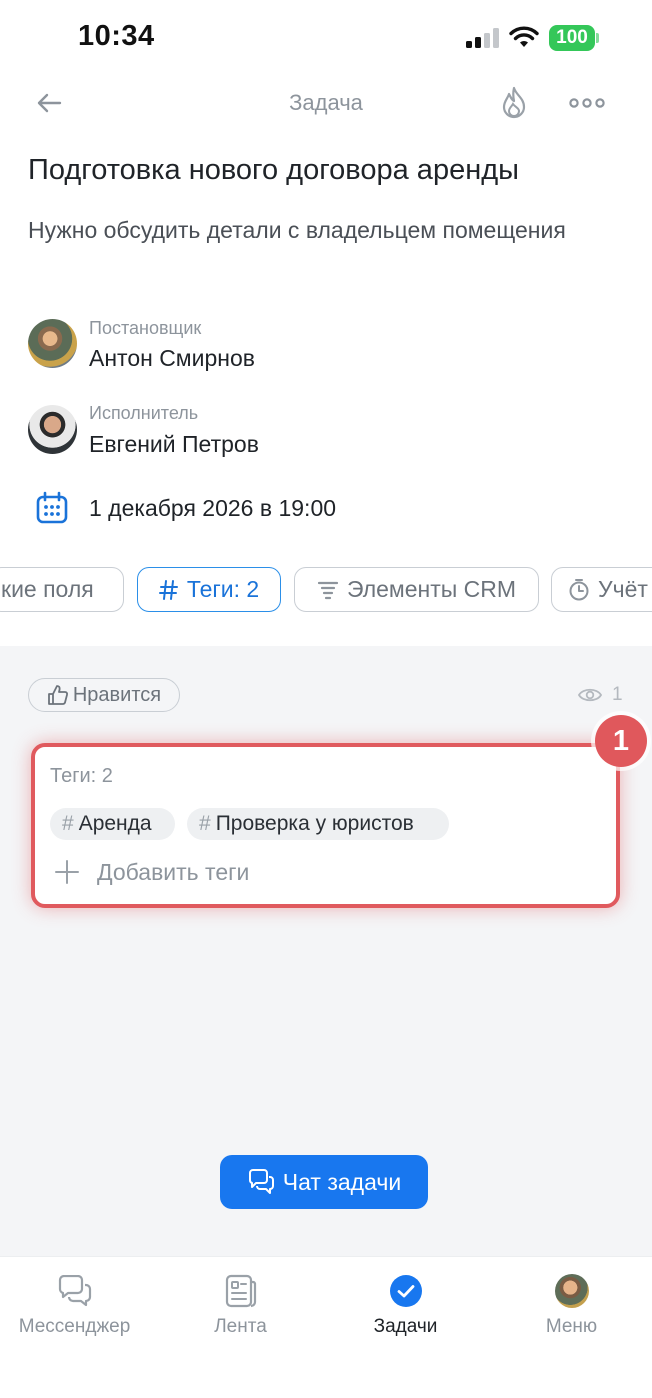  What do you see at coordinates (405, 1326) in the screenshot?
I see `tab-label: Задачи` at bounding box center [405, 1326].